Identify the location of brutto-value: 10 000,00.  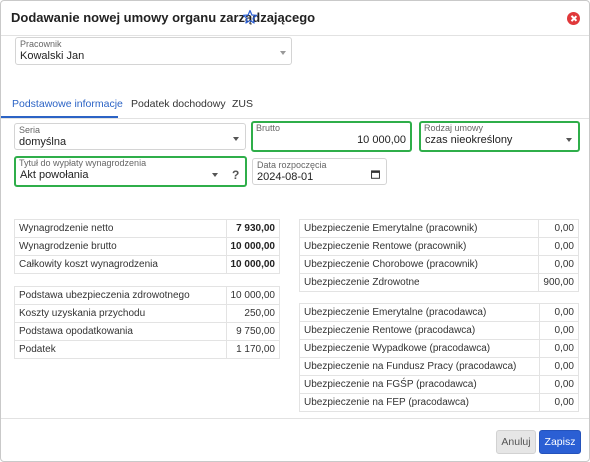
(381, 140).